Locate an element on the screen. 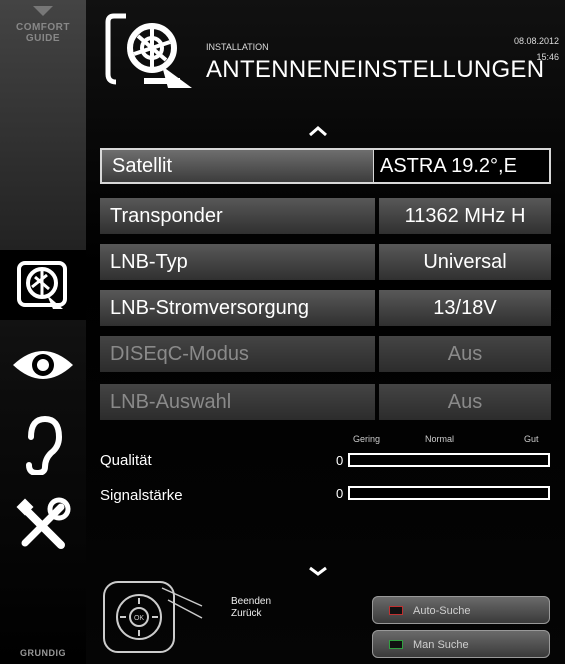 The image size is (565, 664). satellite-dish-icon is located at coordinates (42, 285).